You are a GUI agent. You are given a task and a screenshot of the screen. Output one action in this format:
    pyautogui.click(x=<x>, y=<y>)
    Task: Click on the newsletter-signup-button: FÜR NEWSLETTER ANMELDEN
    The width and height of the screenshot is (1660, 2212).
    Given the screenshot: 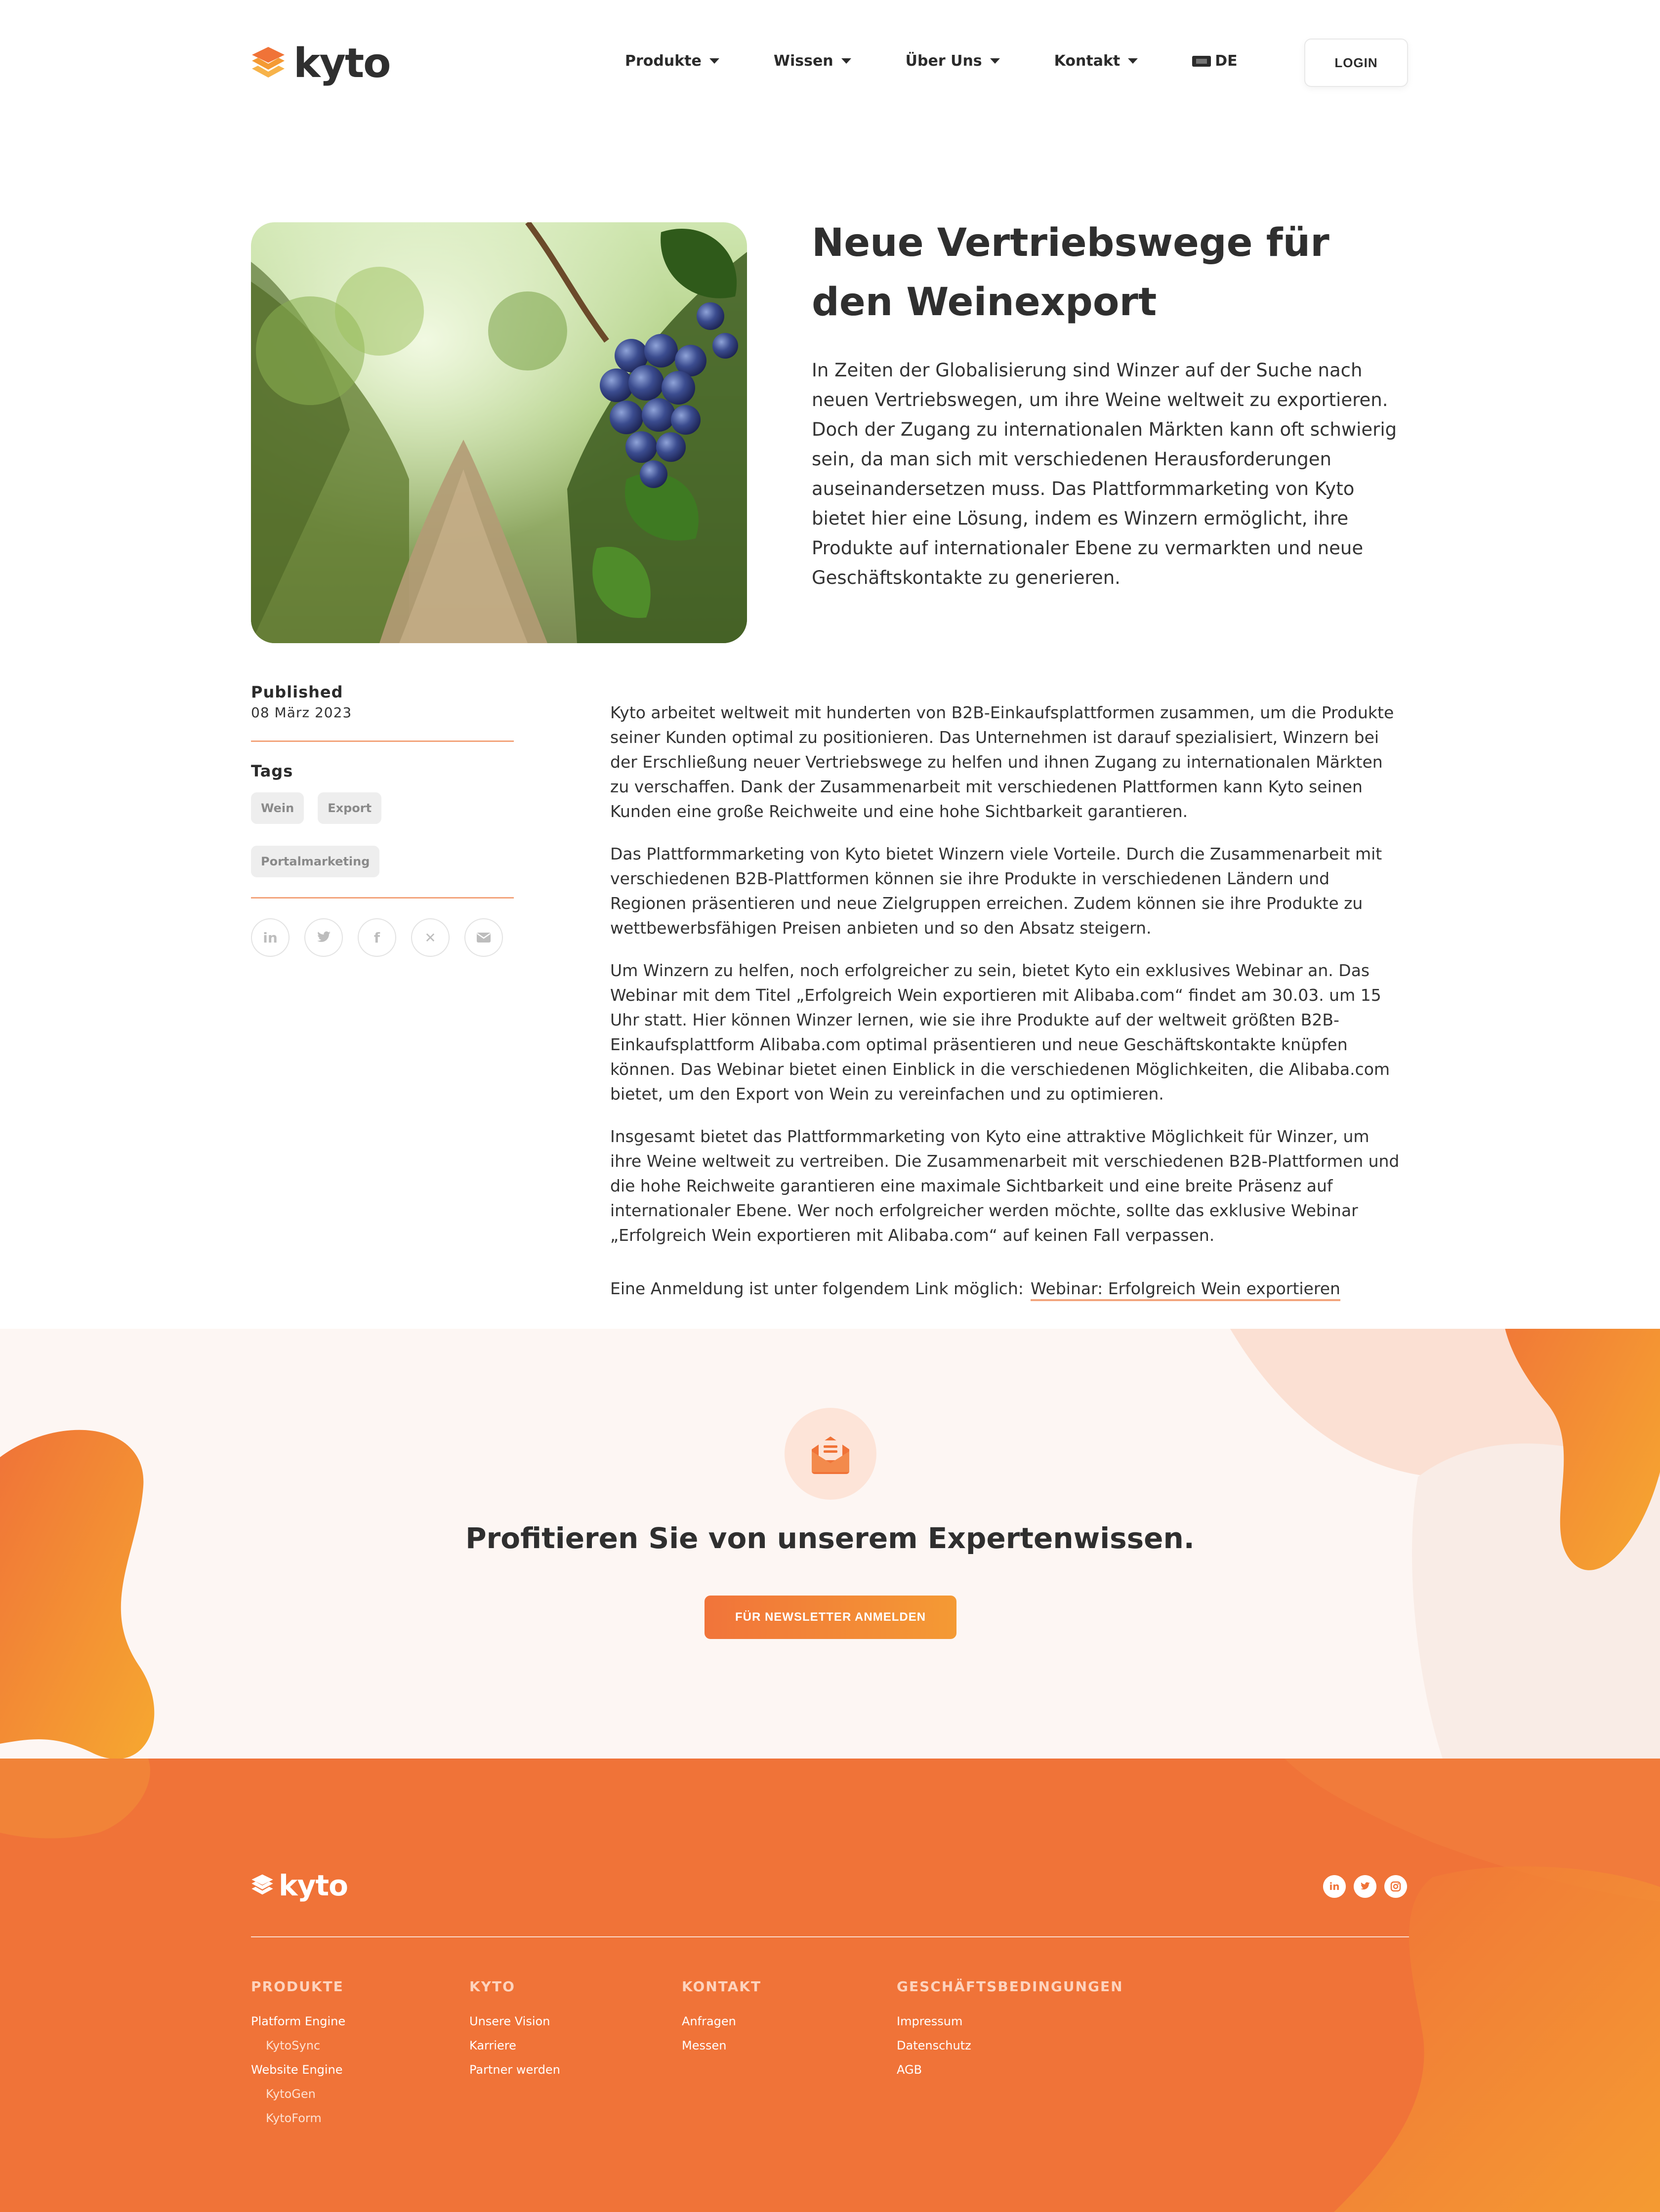 What is the action you would take?
    pyautogui.click(x=830, y=1617)
    